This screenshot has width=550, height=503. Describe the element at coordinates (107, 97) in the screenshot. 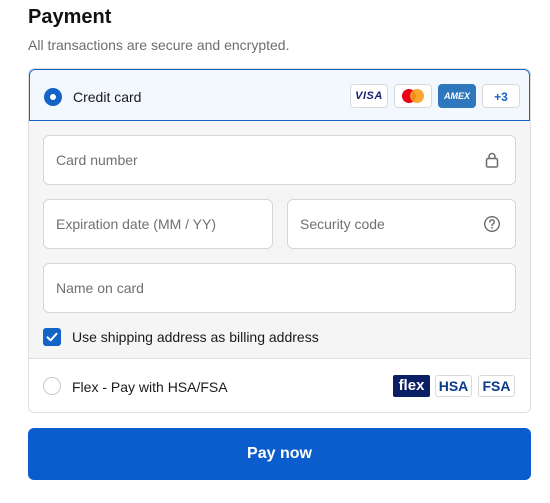

I see `credit-card-label: Credit card` at that location.